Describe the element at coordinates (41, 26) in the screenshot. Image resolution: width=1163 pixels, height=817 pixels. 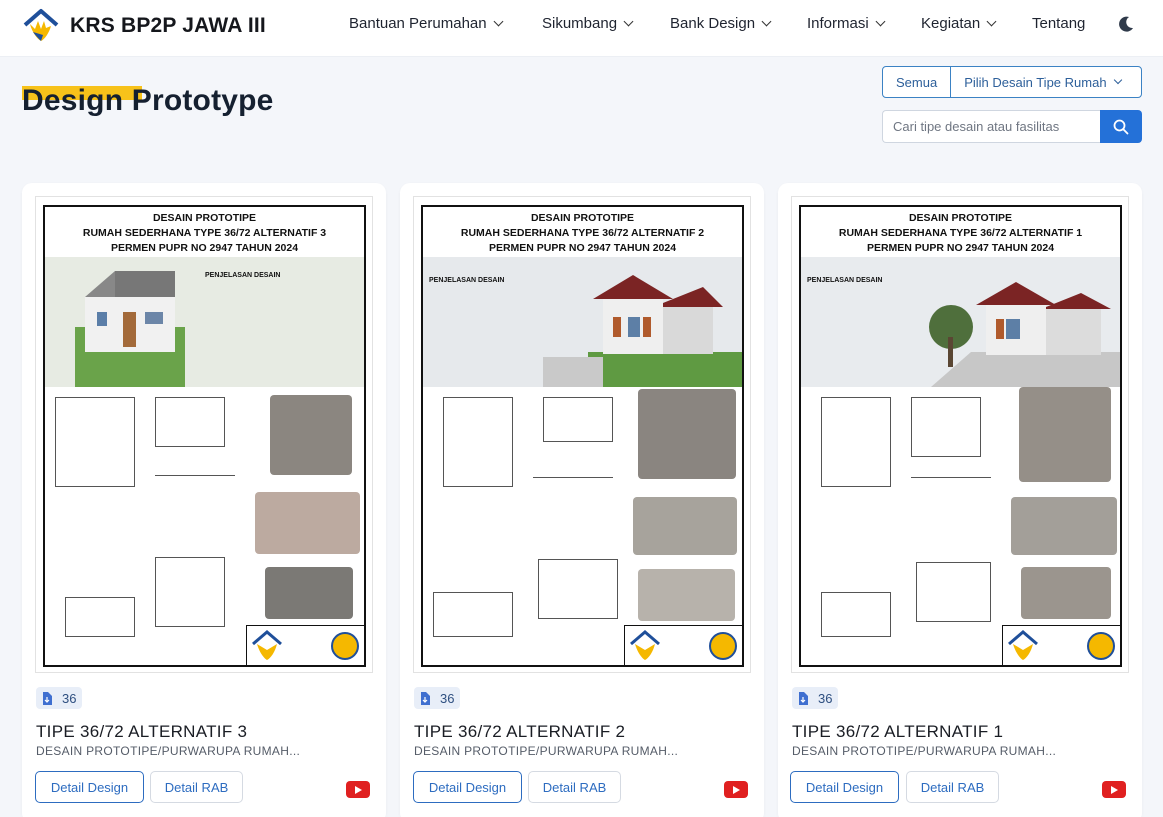
I see `brand-logo-icon` at that location.